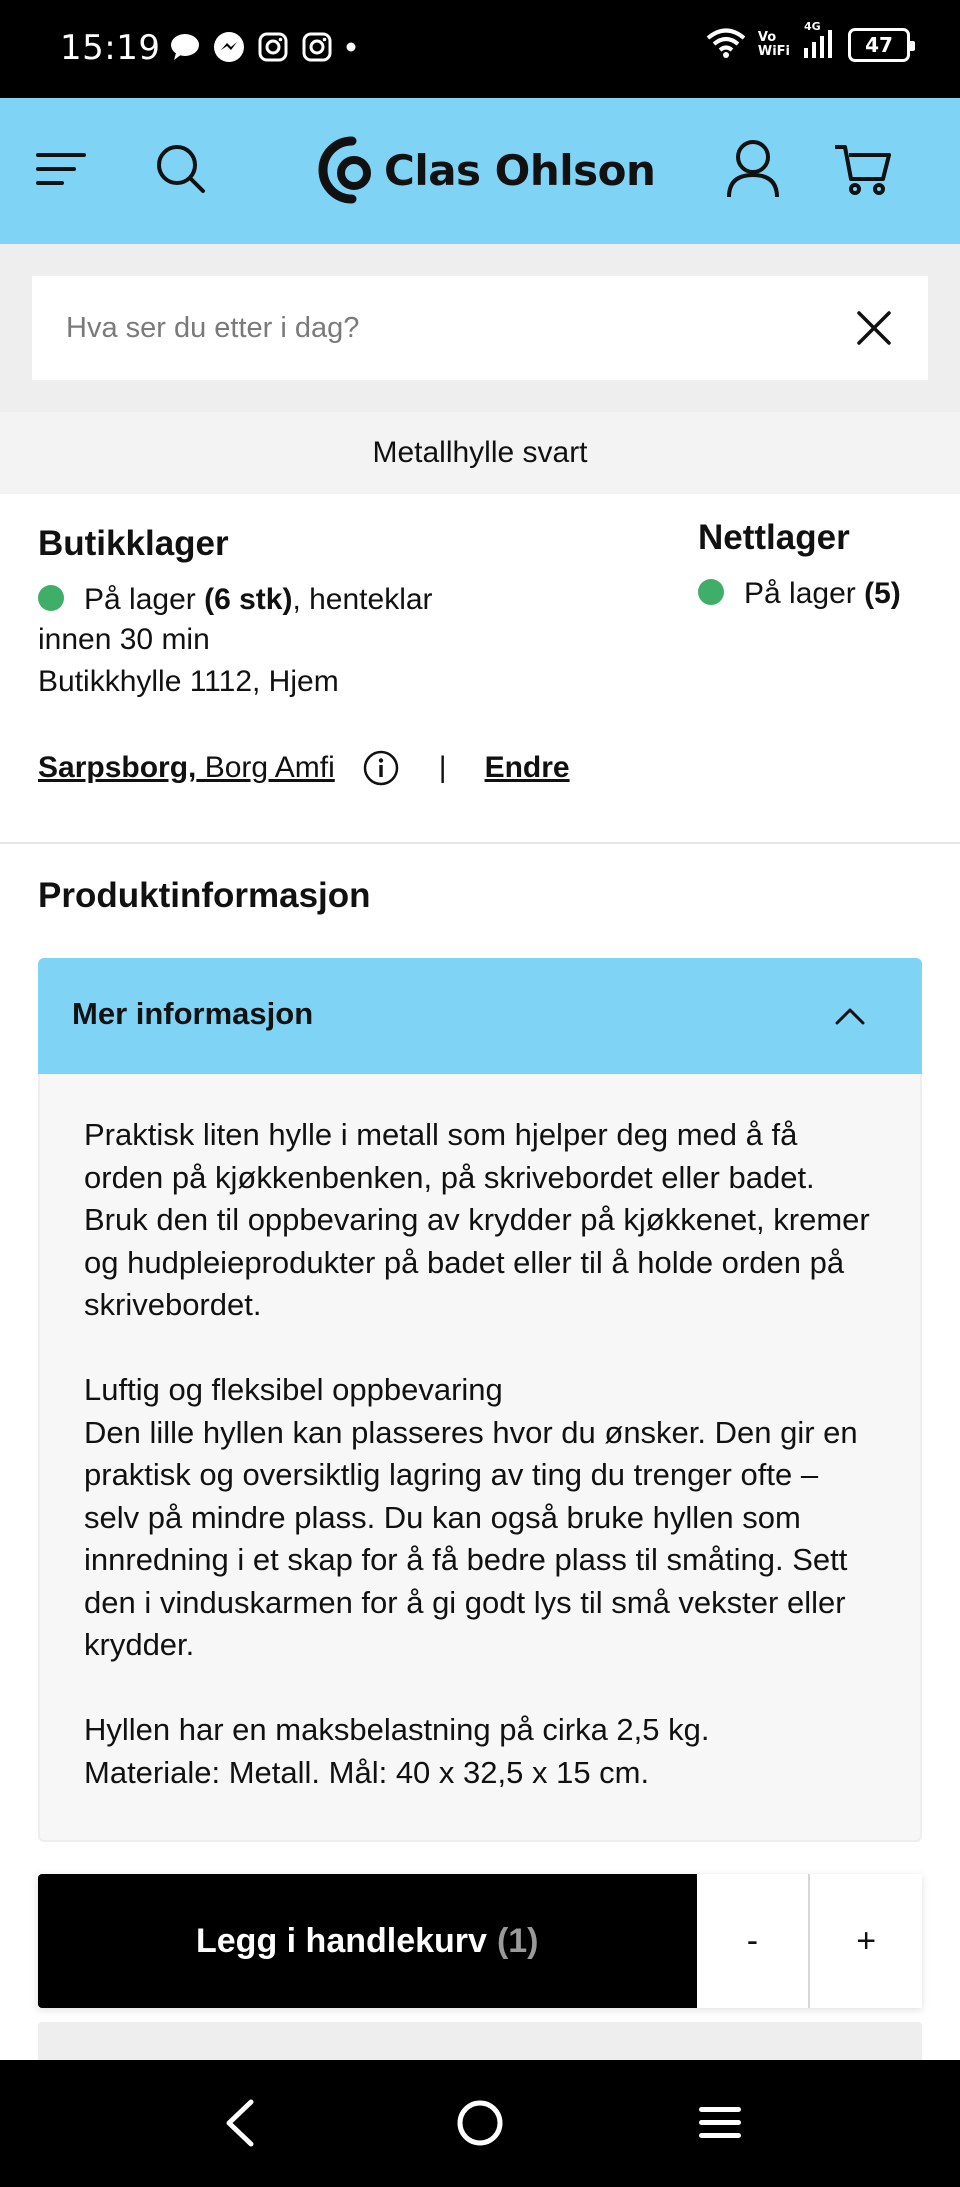 The width and height of the screenshot is (960, 2187). What do you see at coordinates (204, 895) in the screenshot?
I see `product-info-title: Produktinformasjon` at bounding box center [204, 895].